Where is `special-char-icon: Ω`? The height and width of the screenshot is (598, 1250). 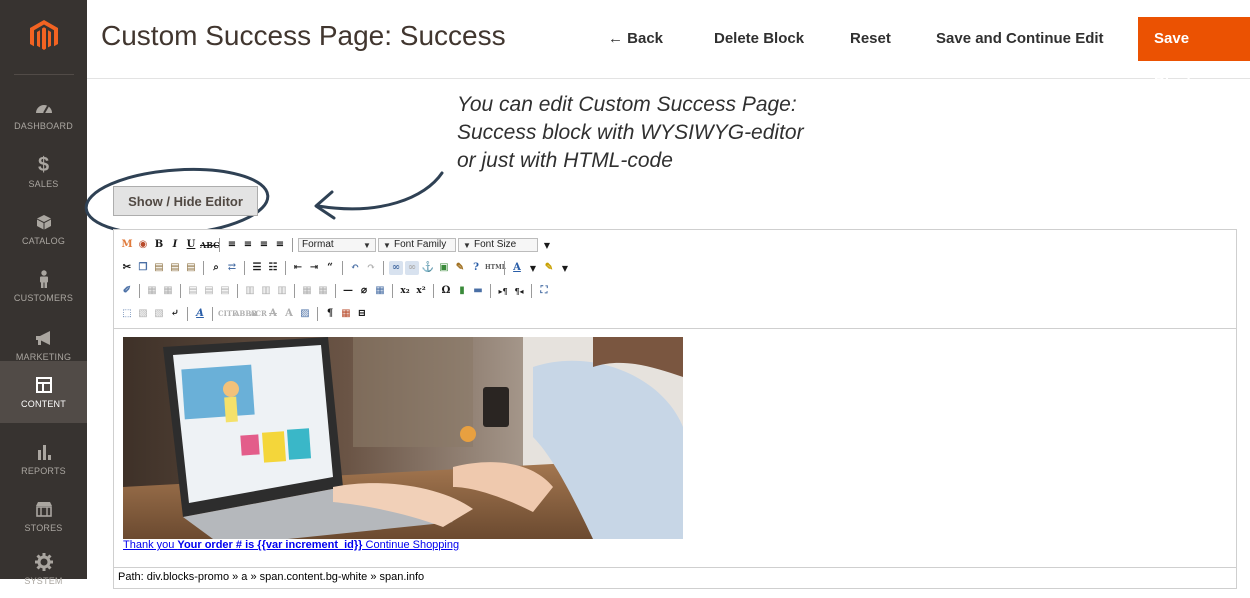
special-char-icon: Ω is located at coordinates (446, 291).